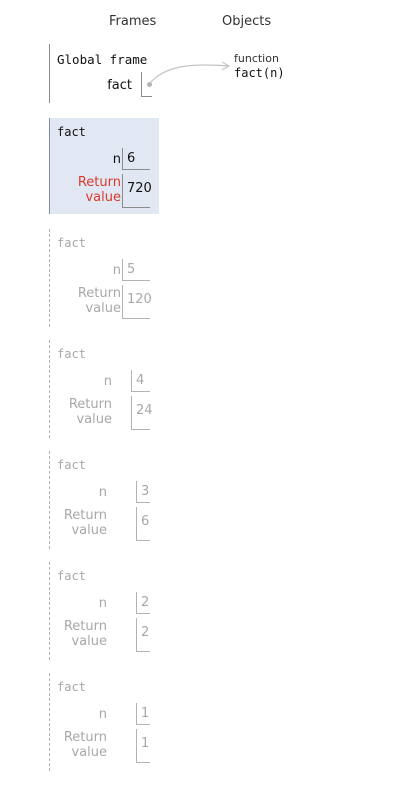 This screenshot has width=400, height=800. I want to click on frame-fact-3: fact n 4 Return value 24, so click(104, 389).